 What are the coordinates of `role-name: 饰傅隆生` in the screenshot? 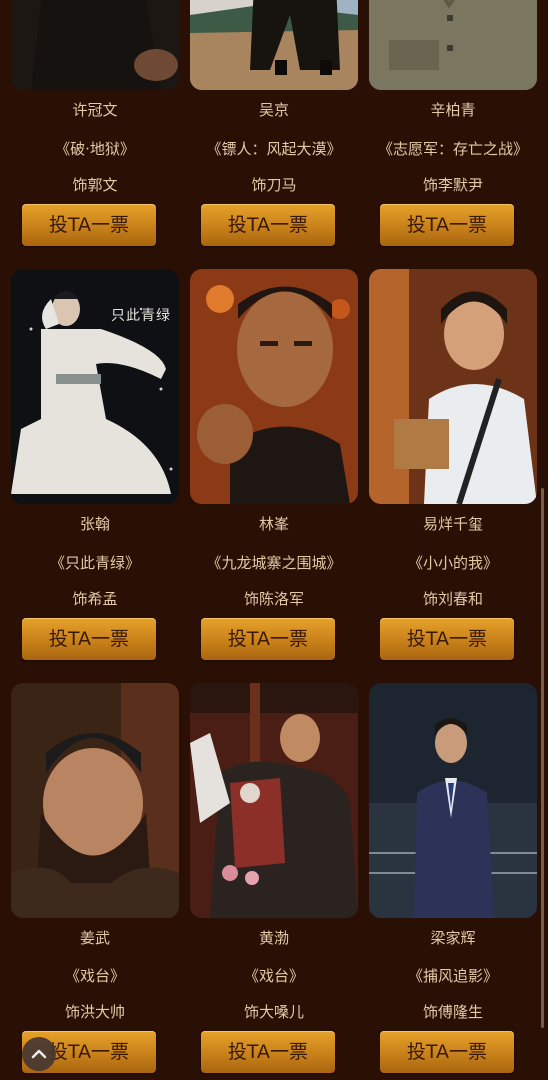 It's located at (452, 1012).